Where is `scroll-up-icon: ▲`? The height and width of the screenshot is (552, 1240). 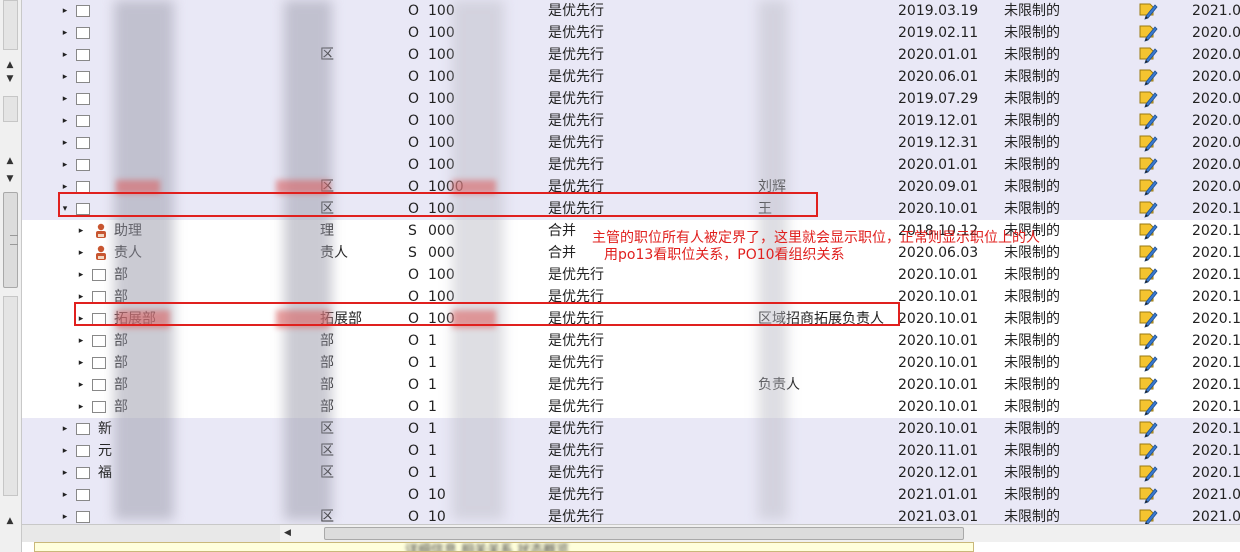
scroll-up-icon: ▲ is located at coordinates (10, 65).